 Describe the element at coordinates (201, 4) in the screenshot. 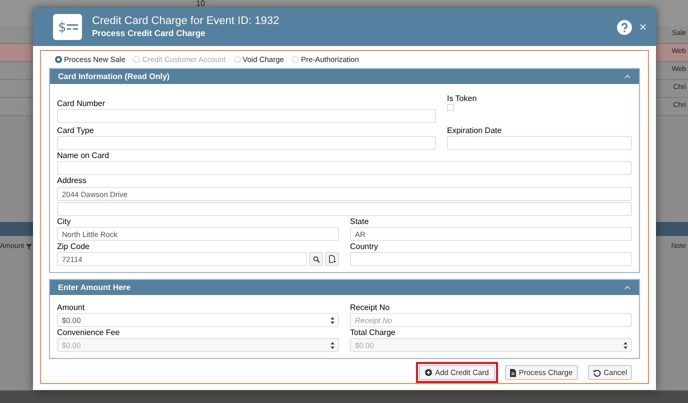

I see `backdrop-text: 10` at that location.